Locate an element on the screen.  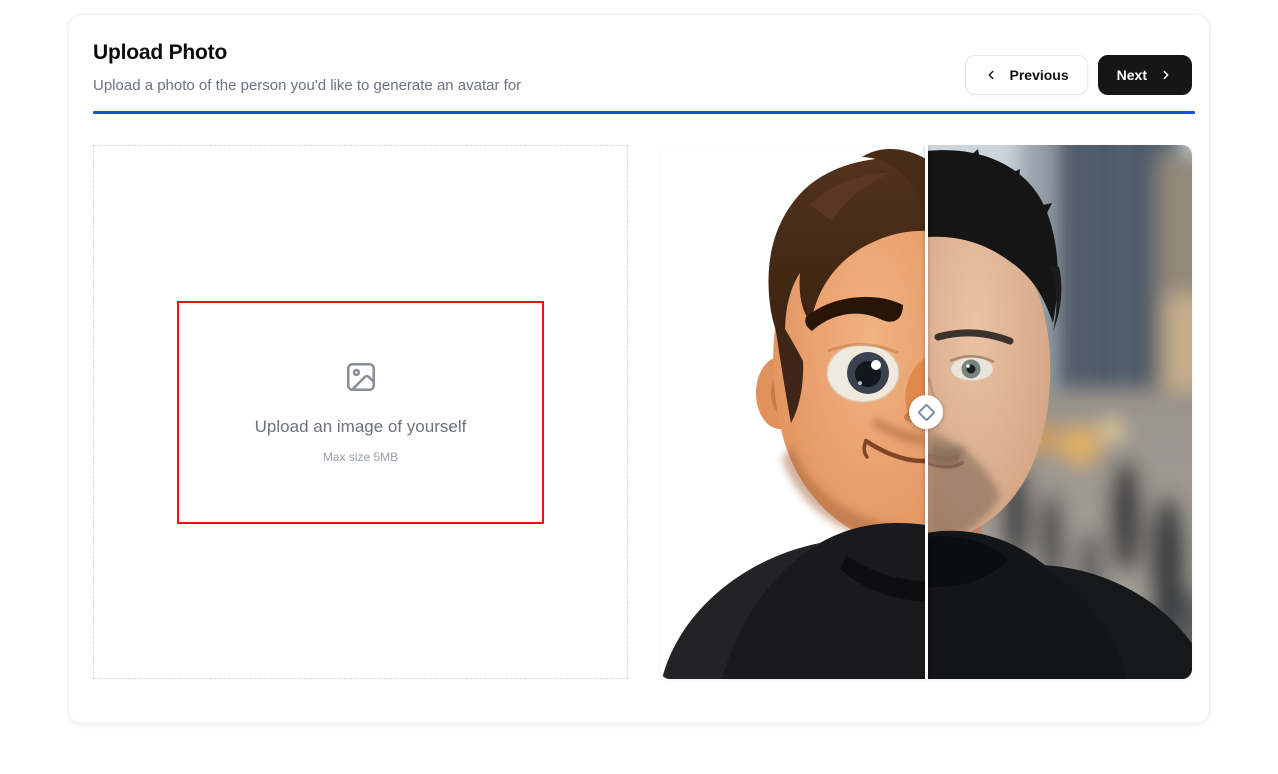
previous-button: Previous is located at coordinates (1026, 75).